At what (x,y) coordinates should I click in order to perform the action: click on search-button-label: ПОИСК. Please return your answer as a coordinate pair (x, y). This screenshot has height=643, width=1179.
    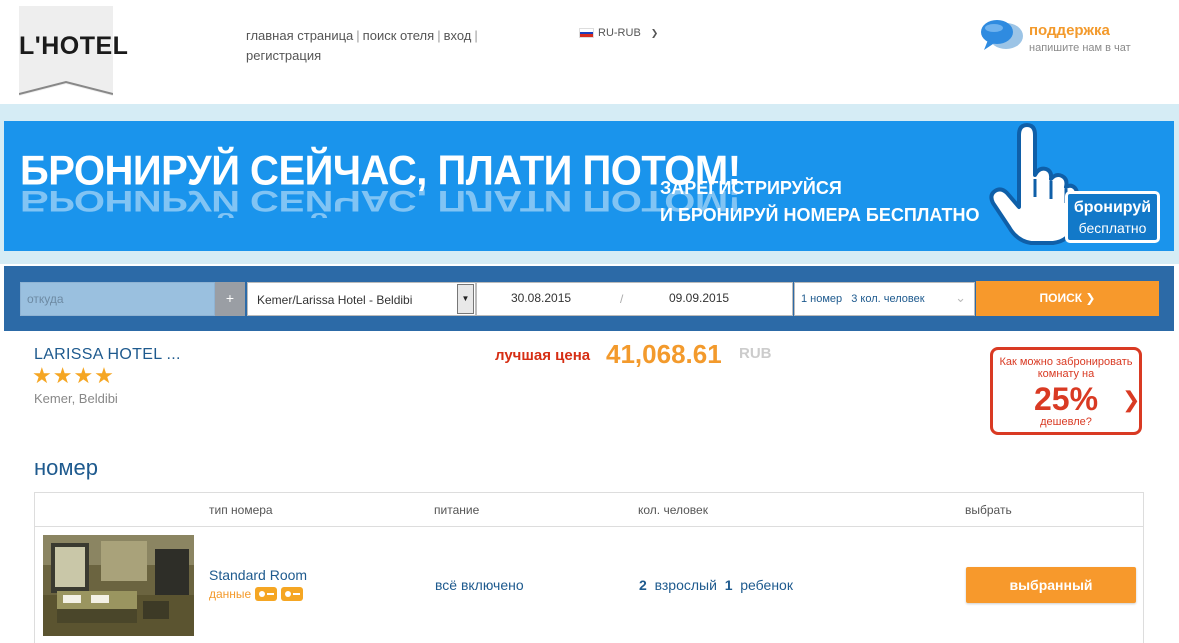
    Looking at the image, I should click on (1061, 298).